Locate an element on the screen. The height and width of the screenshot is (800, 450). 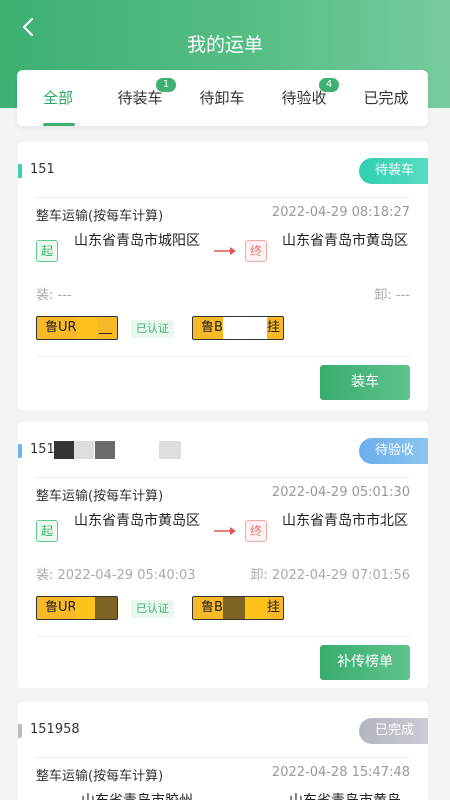
order-time: 2022-04-29 08:18:27 is located at coordinates (340, 212).